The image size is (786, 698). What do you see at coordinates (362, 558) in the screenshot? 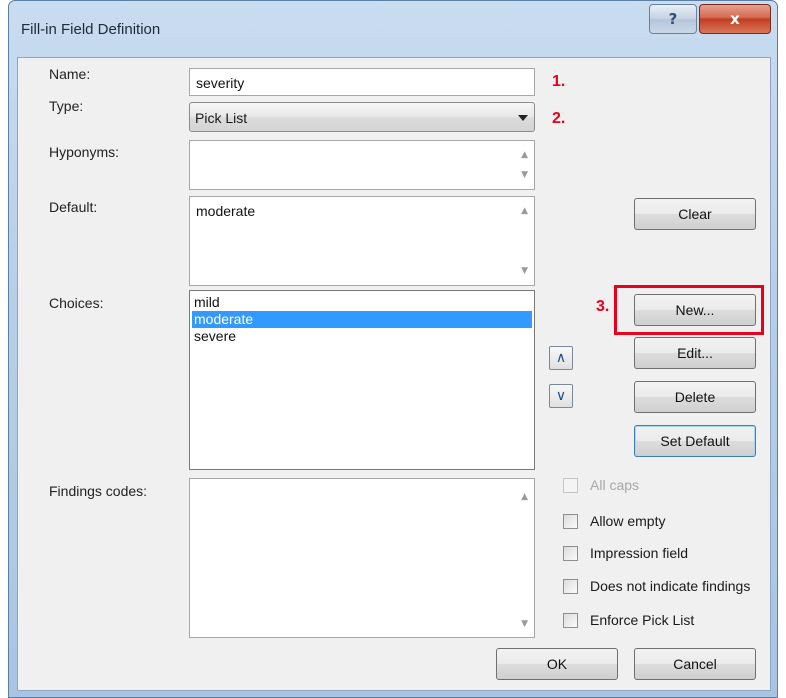
I see `findings-codes-textarea: ▲ ▼` at bounding box center [362, 558].